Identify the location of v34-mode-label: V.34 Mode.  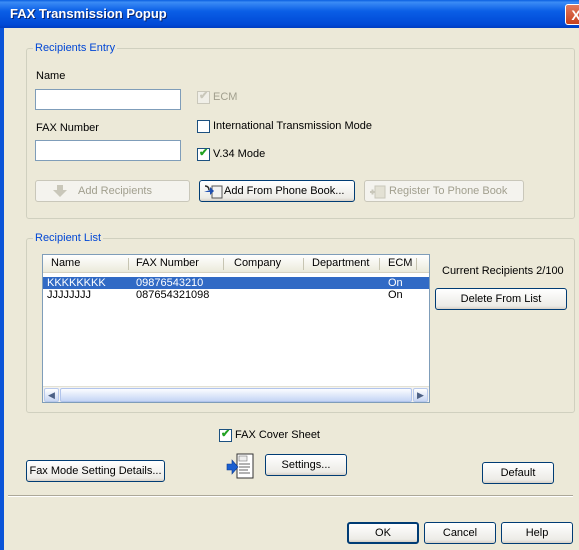
(239, 154).